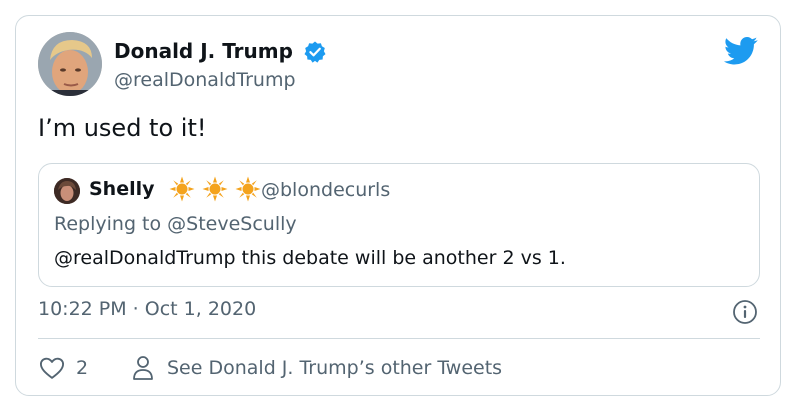 The image size is (798, 419). What do you see at coordinates (122, 189) in the screenshot?
I see `quoted-author-name: Shelly` at bounding box center [122, 189].